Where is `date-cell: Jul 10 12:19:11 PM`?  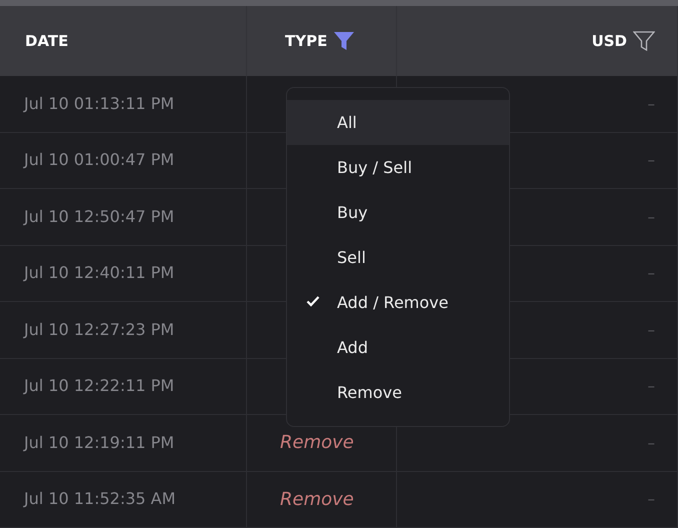 date-cell: Jul 10 12:19:11 PM is located at coordinates (123, 443).